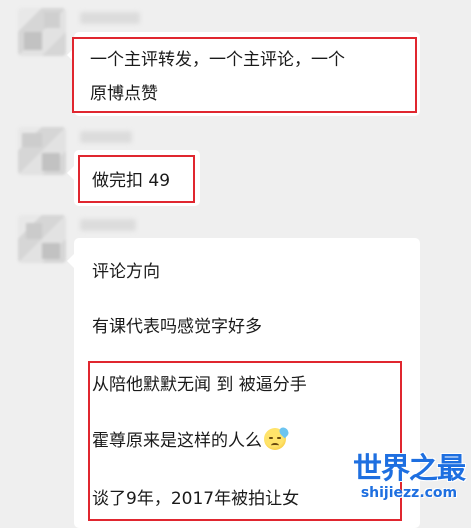 This screenshot has height=528, width=471. I want to click on watermark-title: 世界之最, so click(409, 468).